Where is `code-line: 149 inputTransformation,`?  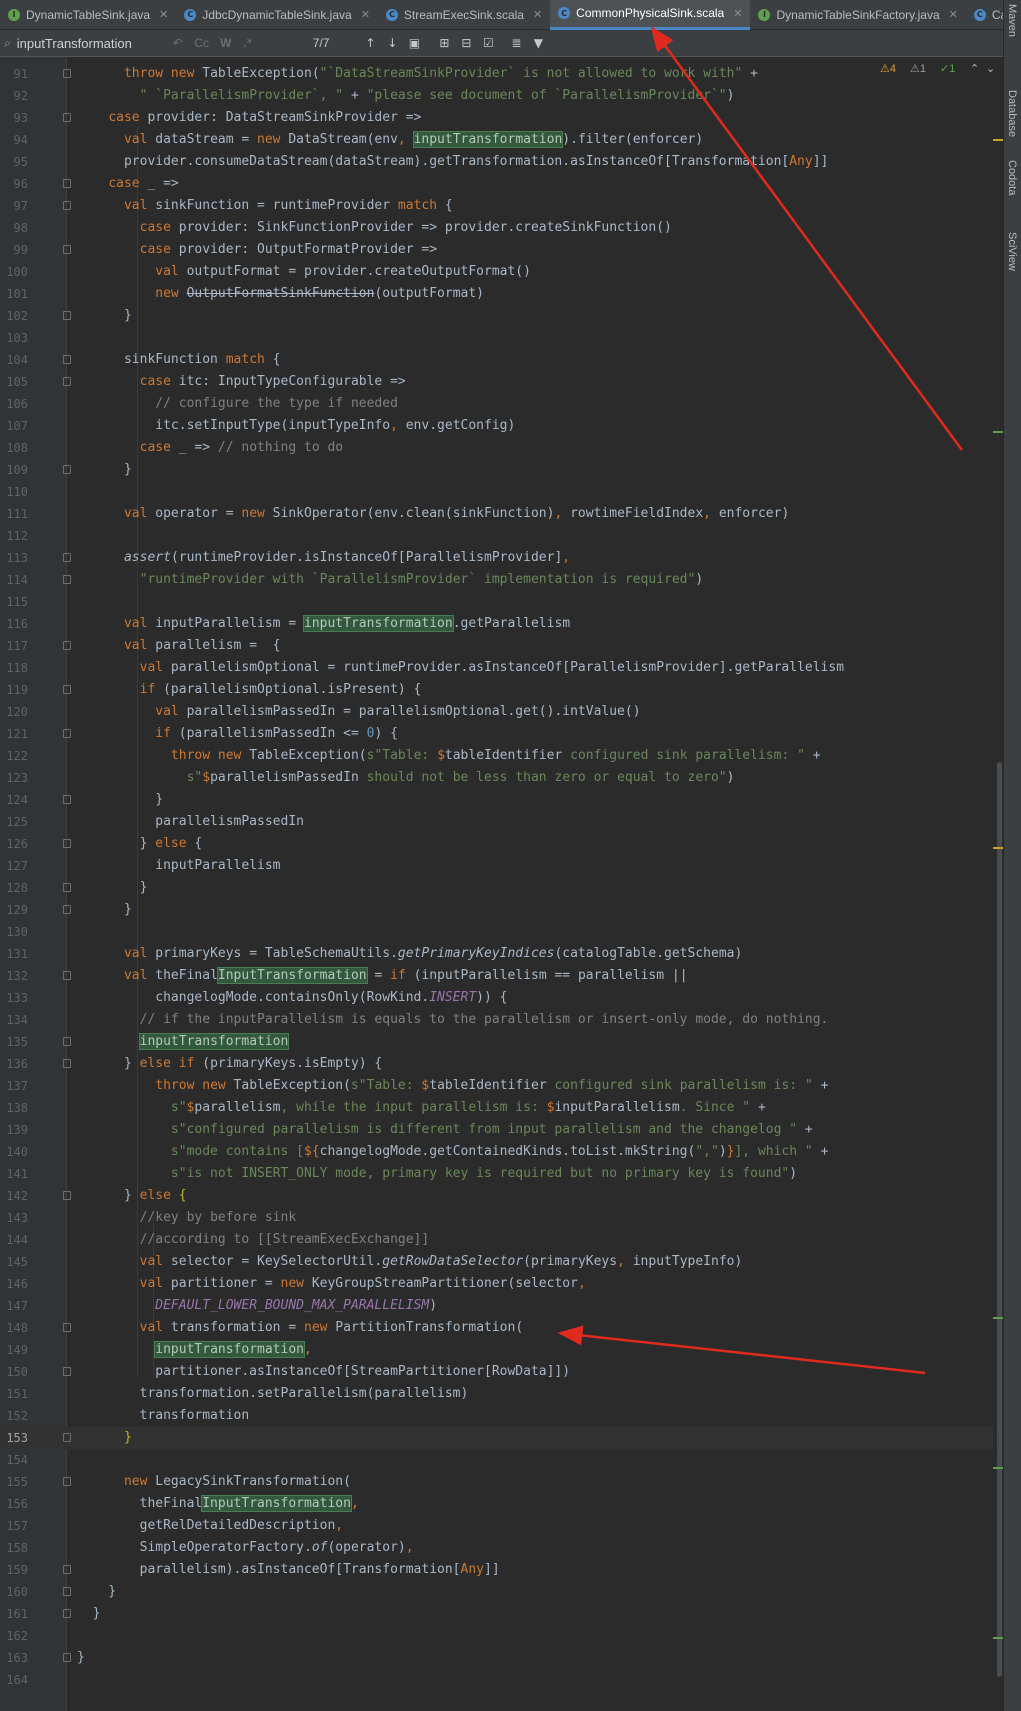 code-line: 149 inputTransformation, is located at coordinates (496, 1350).